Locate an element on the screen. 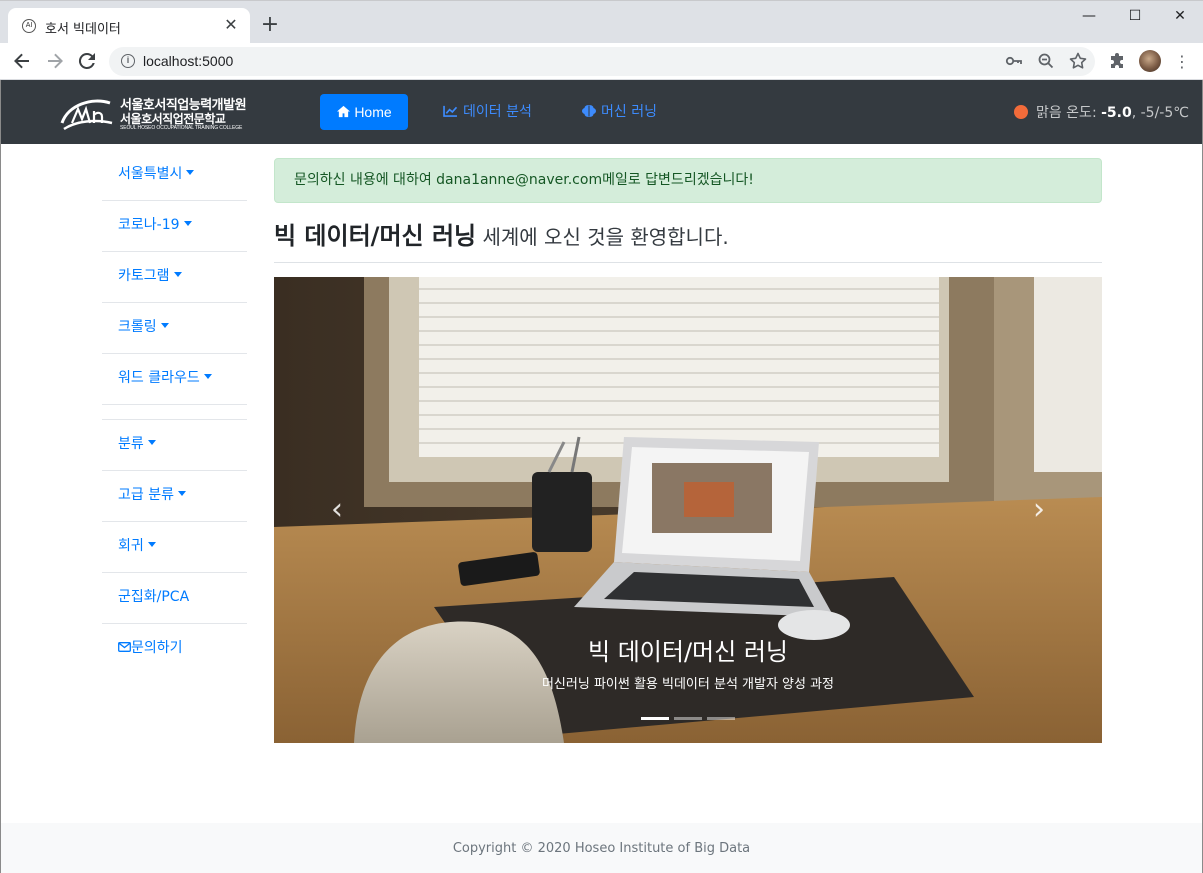  carousel-indicators is located at coordinates (689, 718).